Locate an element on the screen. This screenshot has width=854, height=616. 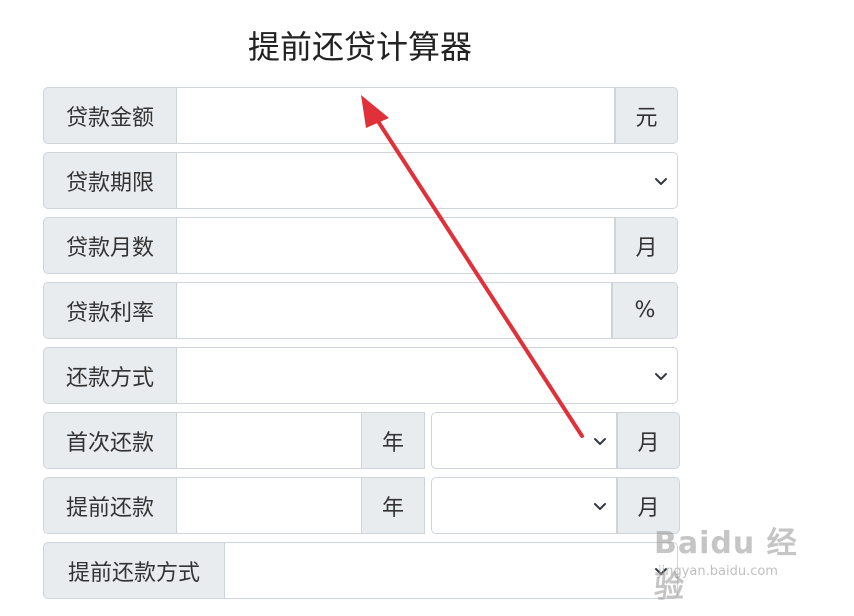
loan-term-select is located at coordinates (427, 180).